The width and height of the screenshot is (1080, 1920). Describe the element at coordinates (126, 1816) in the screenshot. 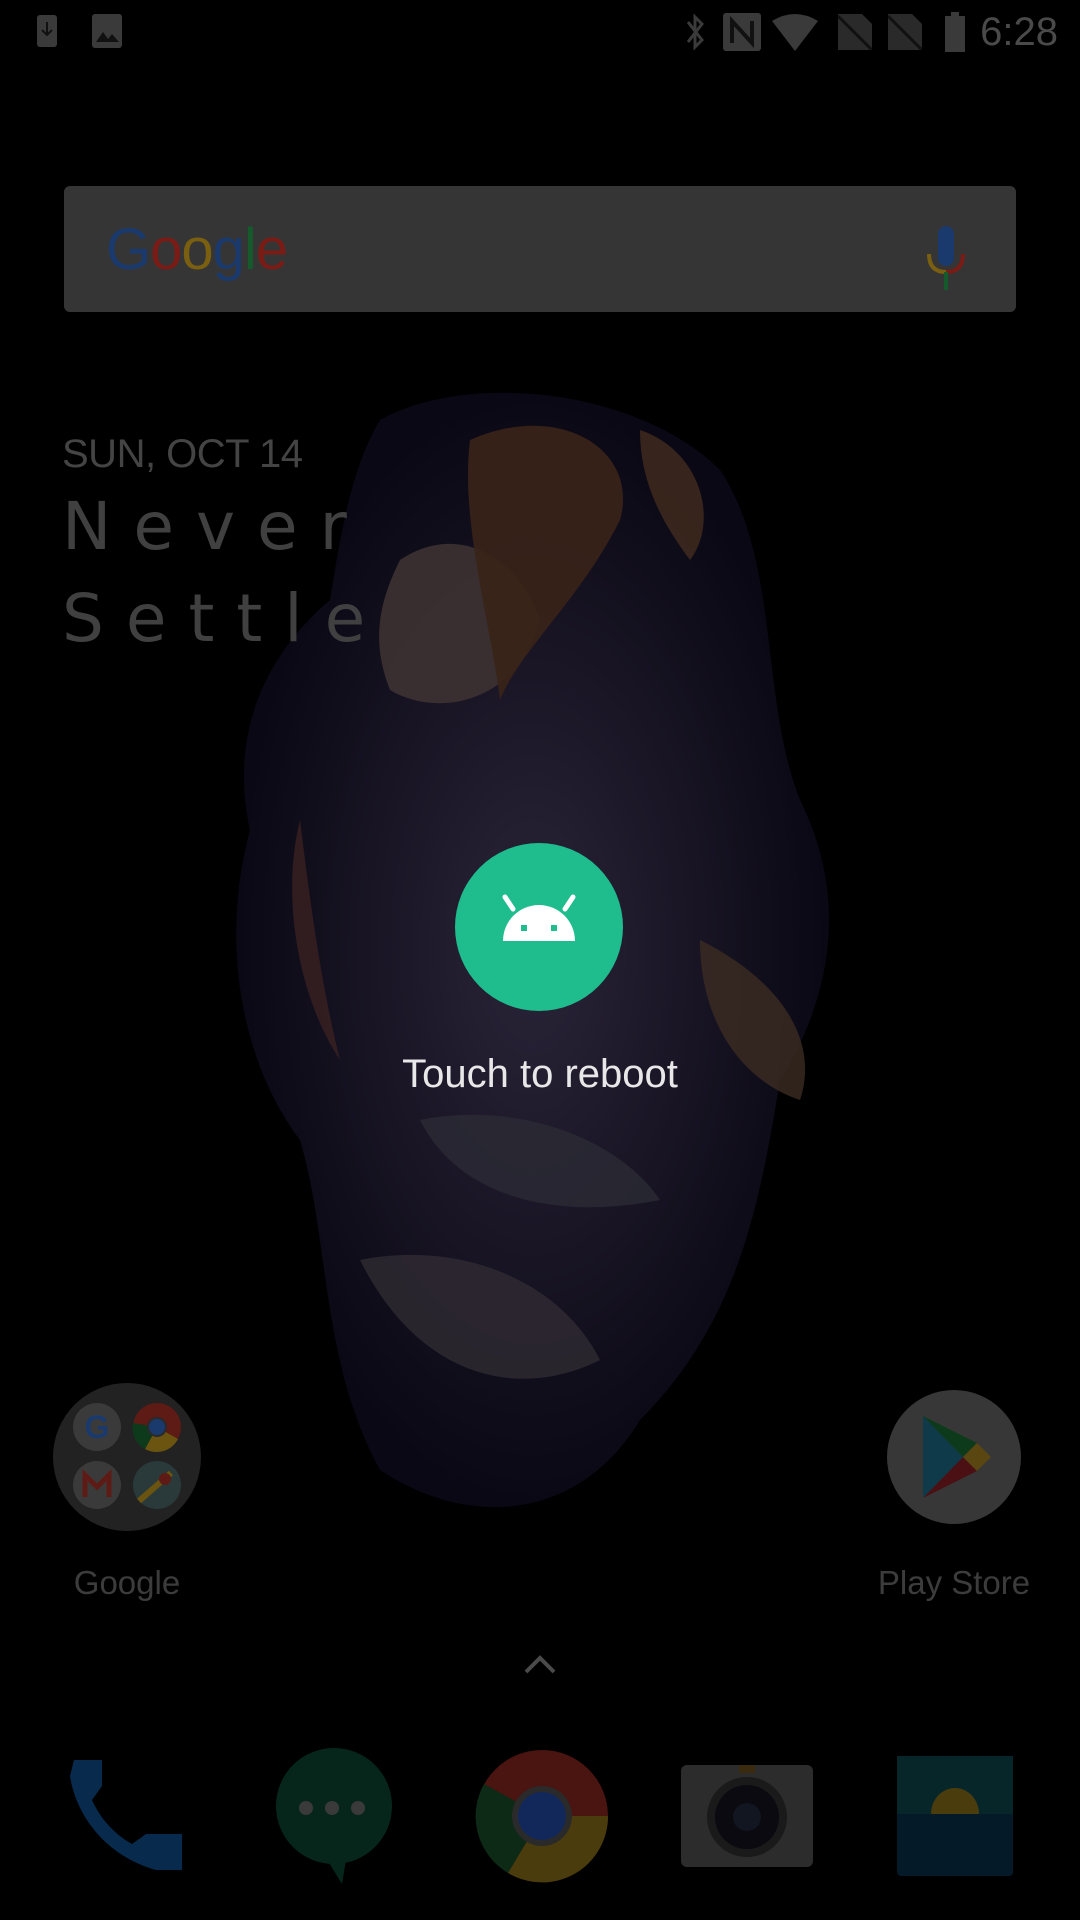

I see `phone-icon` at that location.